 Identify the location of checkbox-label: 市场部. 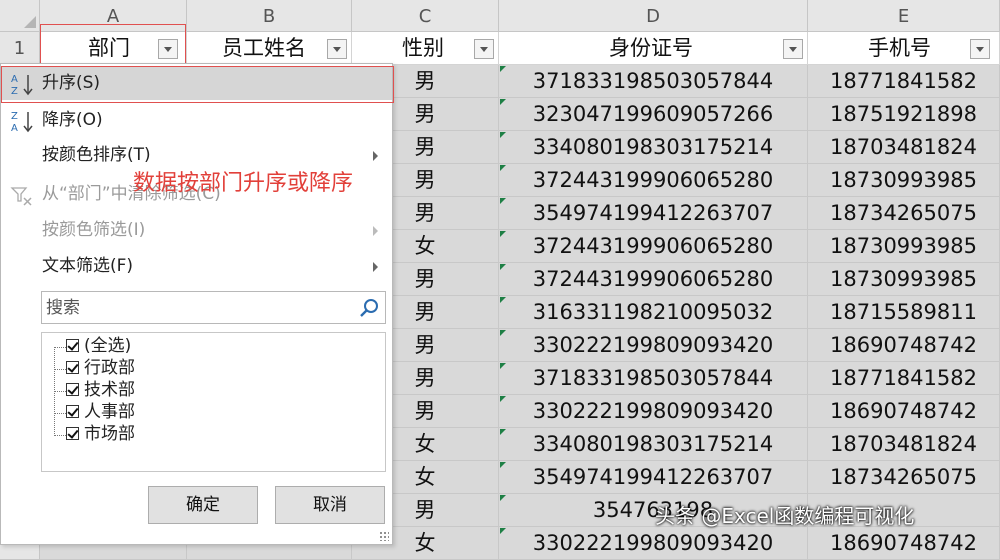
(109, 434).